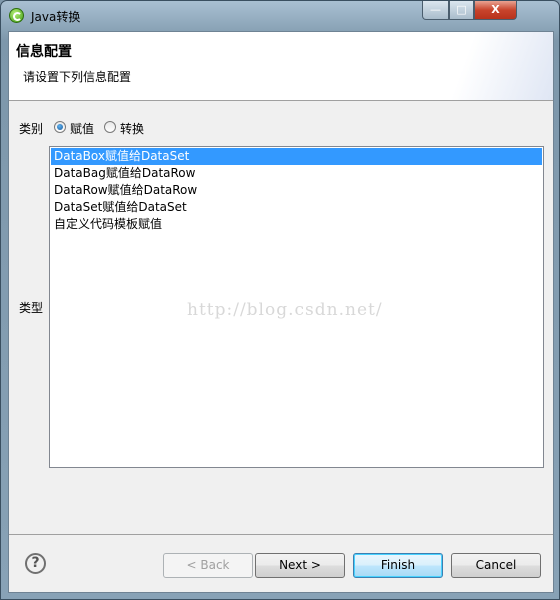 This screenshot has height=600, width=560. I want to click on page-title: 信息配置, so click(44, 52).